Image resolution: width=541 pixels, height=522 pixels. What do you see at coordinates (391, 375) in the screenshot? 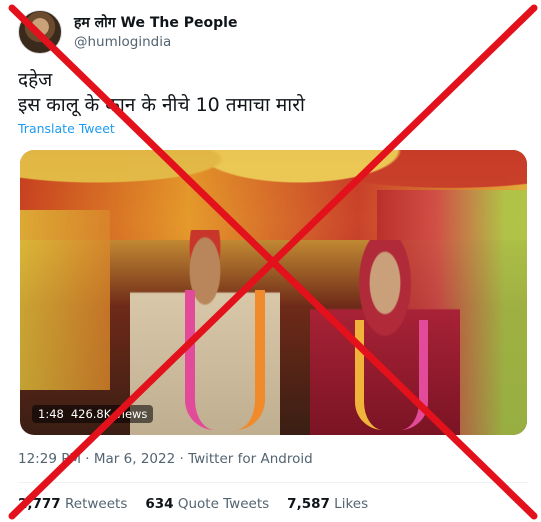
I see `video-frame-bride-garland` at bounding box center [391, 375].